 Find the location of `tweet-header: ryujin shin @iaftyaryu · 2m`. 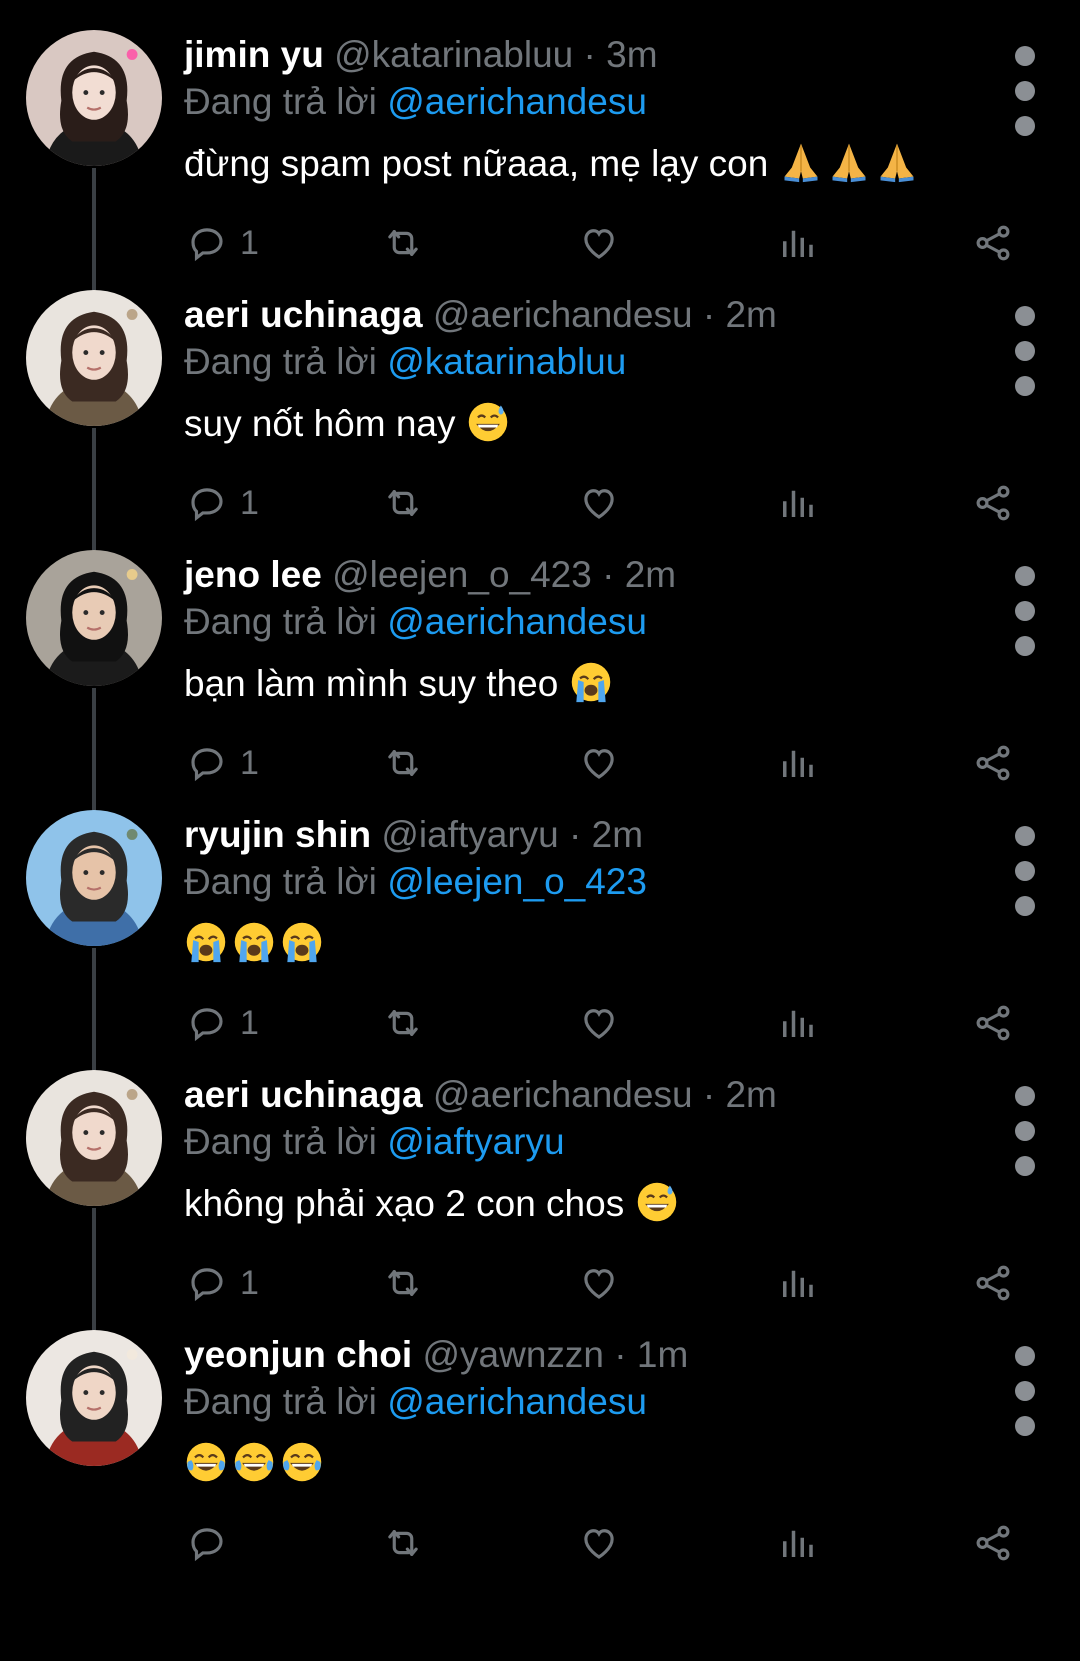

tweet-header: ryujin shin @iaftyaryu · 2m is located at coordinates (413, 835).